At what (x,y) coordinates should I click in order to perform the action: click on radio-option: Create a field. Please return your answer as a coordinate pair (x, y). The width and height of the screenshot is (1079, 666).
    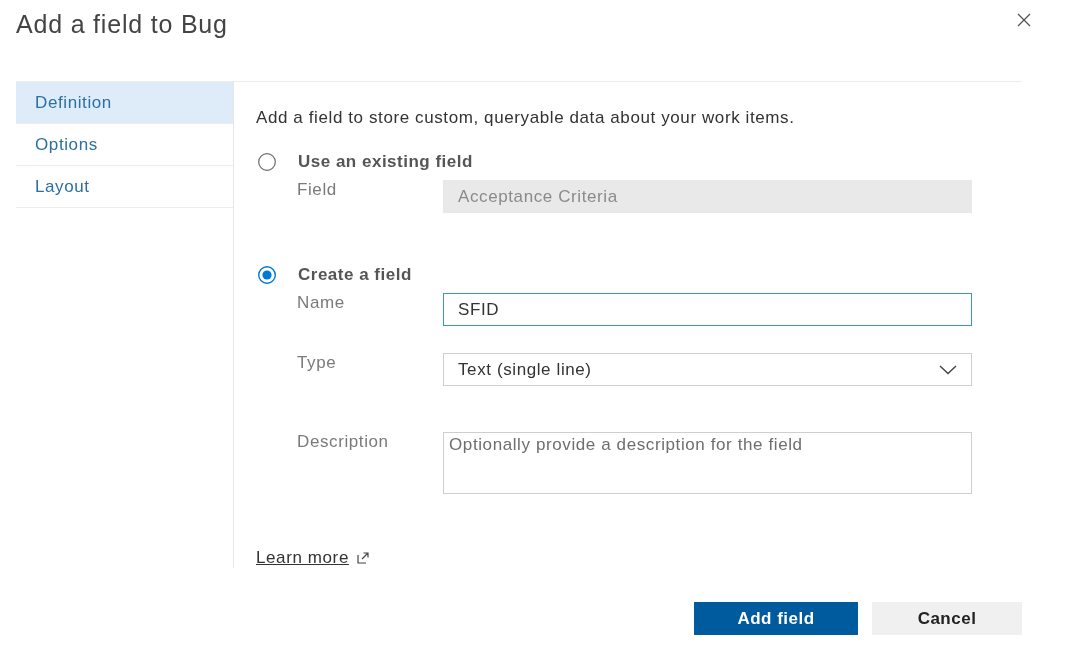
    Looking at the image, I should click on (335, 275).